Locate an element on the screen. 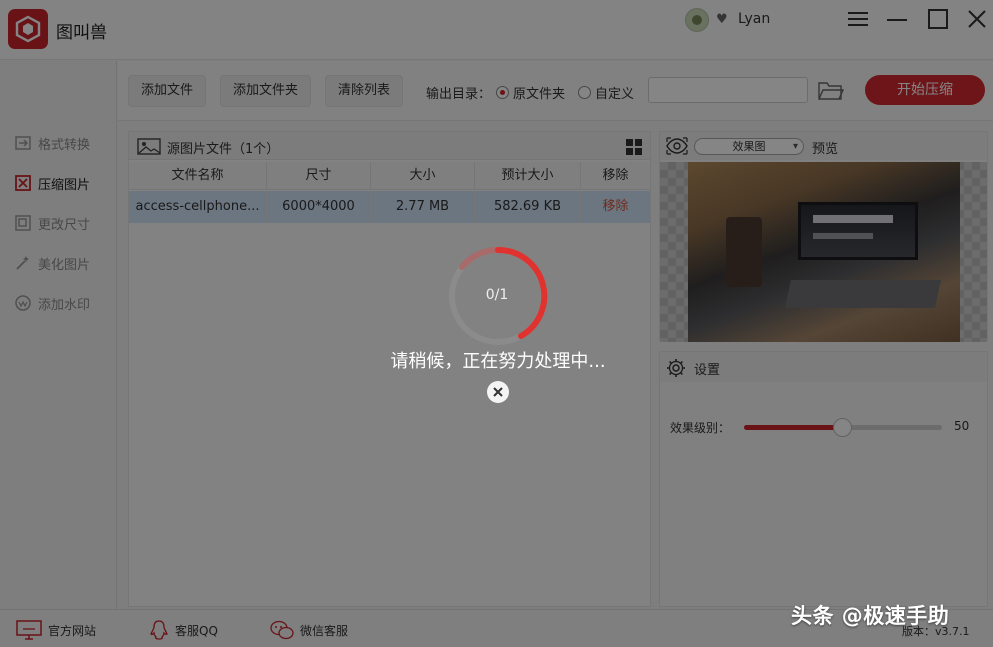 The height and width of the screenshot is (647, 993). cancel-processing-button is located at coordinates (498, 392).